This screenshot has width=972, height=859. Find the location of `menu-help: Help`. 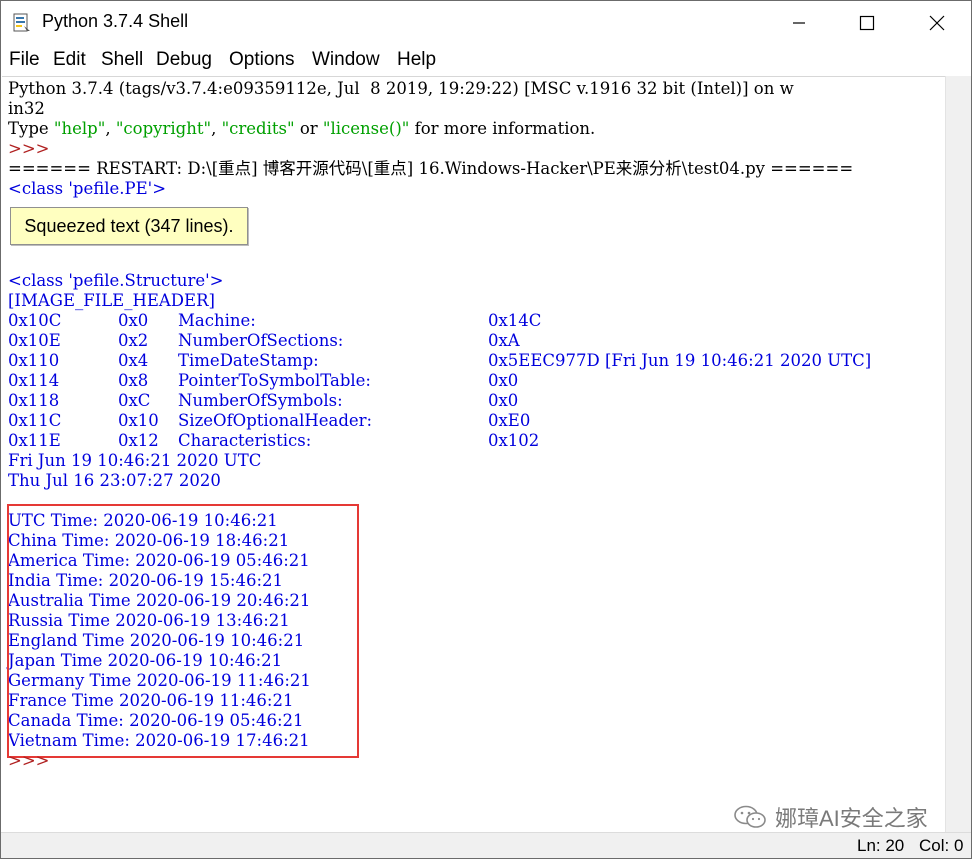

menu-help: Help is located at coordinates (416, 60).